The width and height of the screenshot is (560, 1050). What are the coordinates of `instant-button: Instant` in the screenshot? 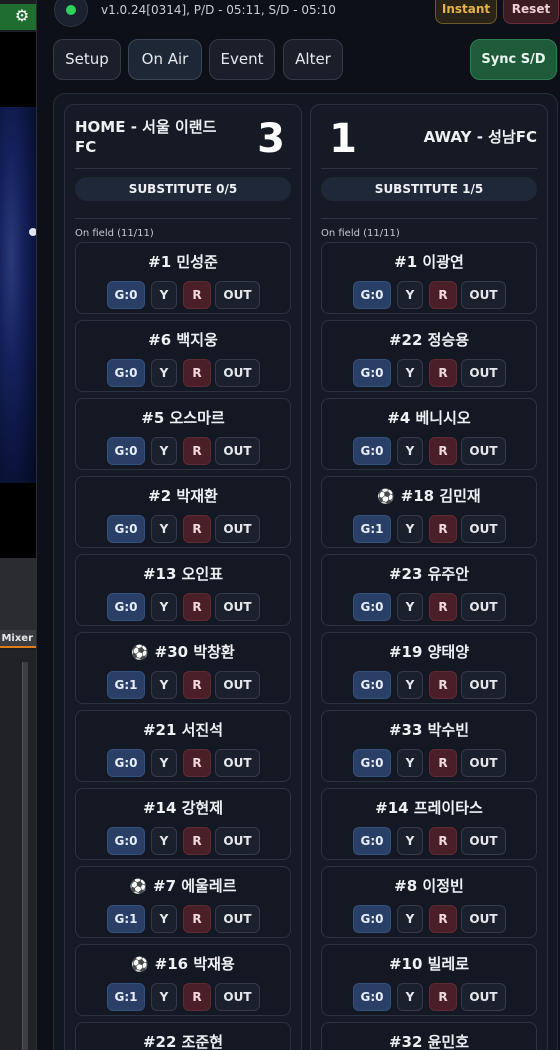 It's located at (466, 12).